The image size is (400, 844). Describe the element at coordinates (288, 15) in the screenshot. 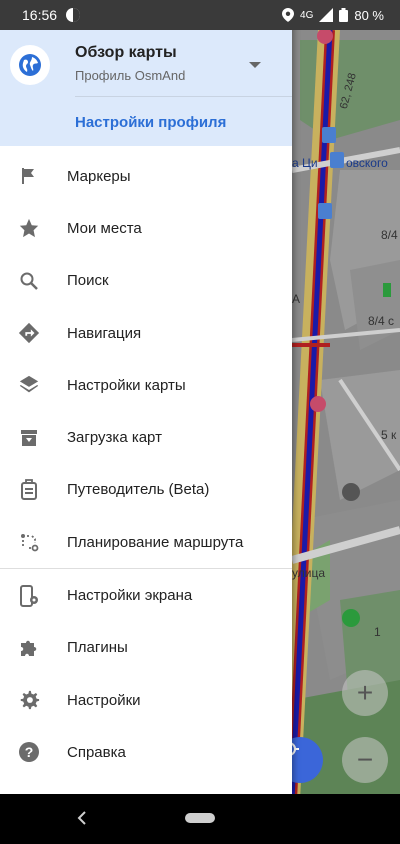

I see `location-pin-icon` at that location.